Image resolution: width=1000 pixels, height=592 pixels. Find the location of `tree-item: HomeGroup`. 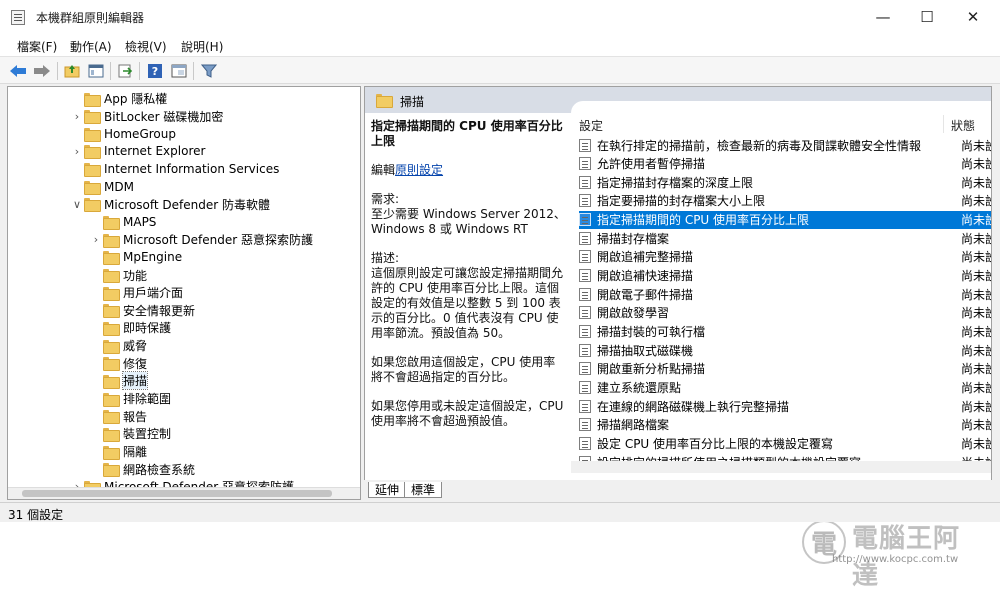

tree-item: HomeGroup is located at coordinates (123, 133).